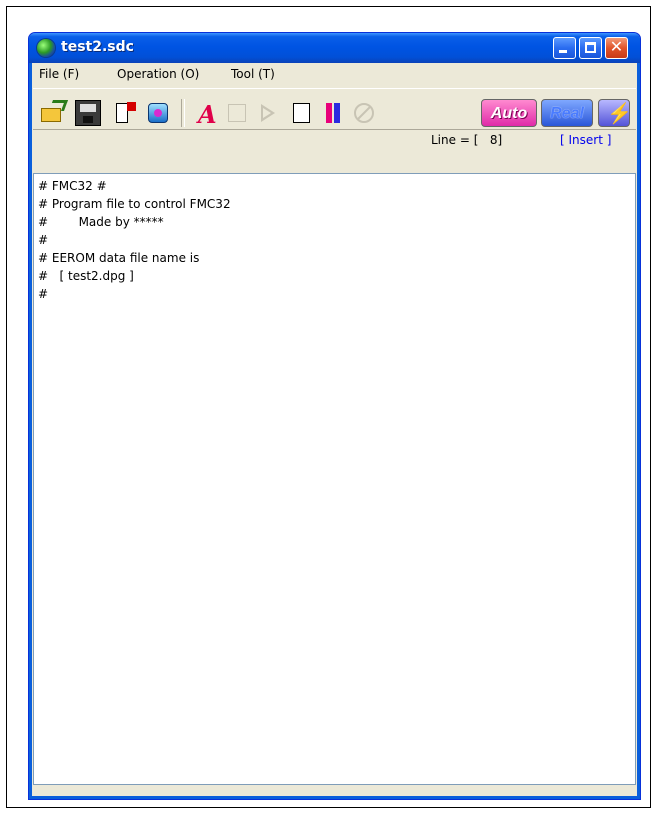  What do you see at coordinates (567, 113) in the screenshot?
I see `real-button: Real` at bounding box center [567, 113].